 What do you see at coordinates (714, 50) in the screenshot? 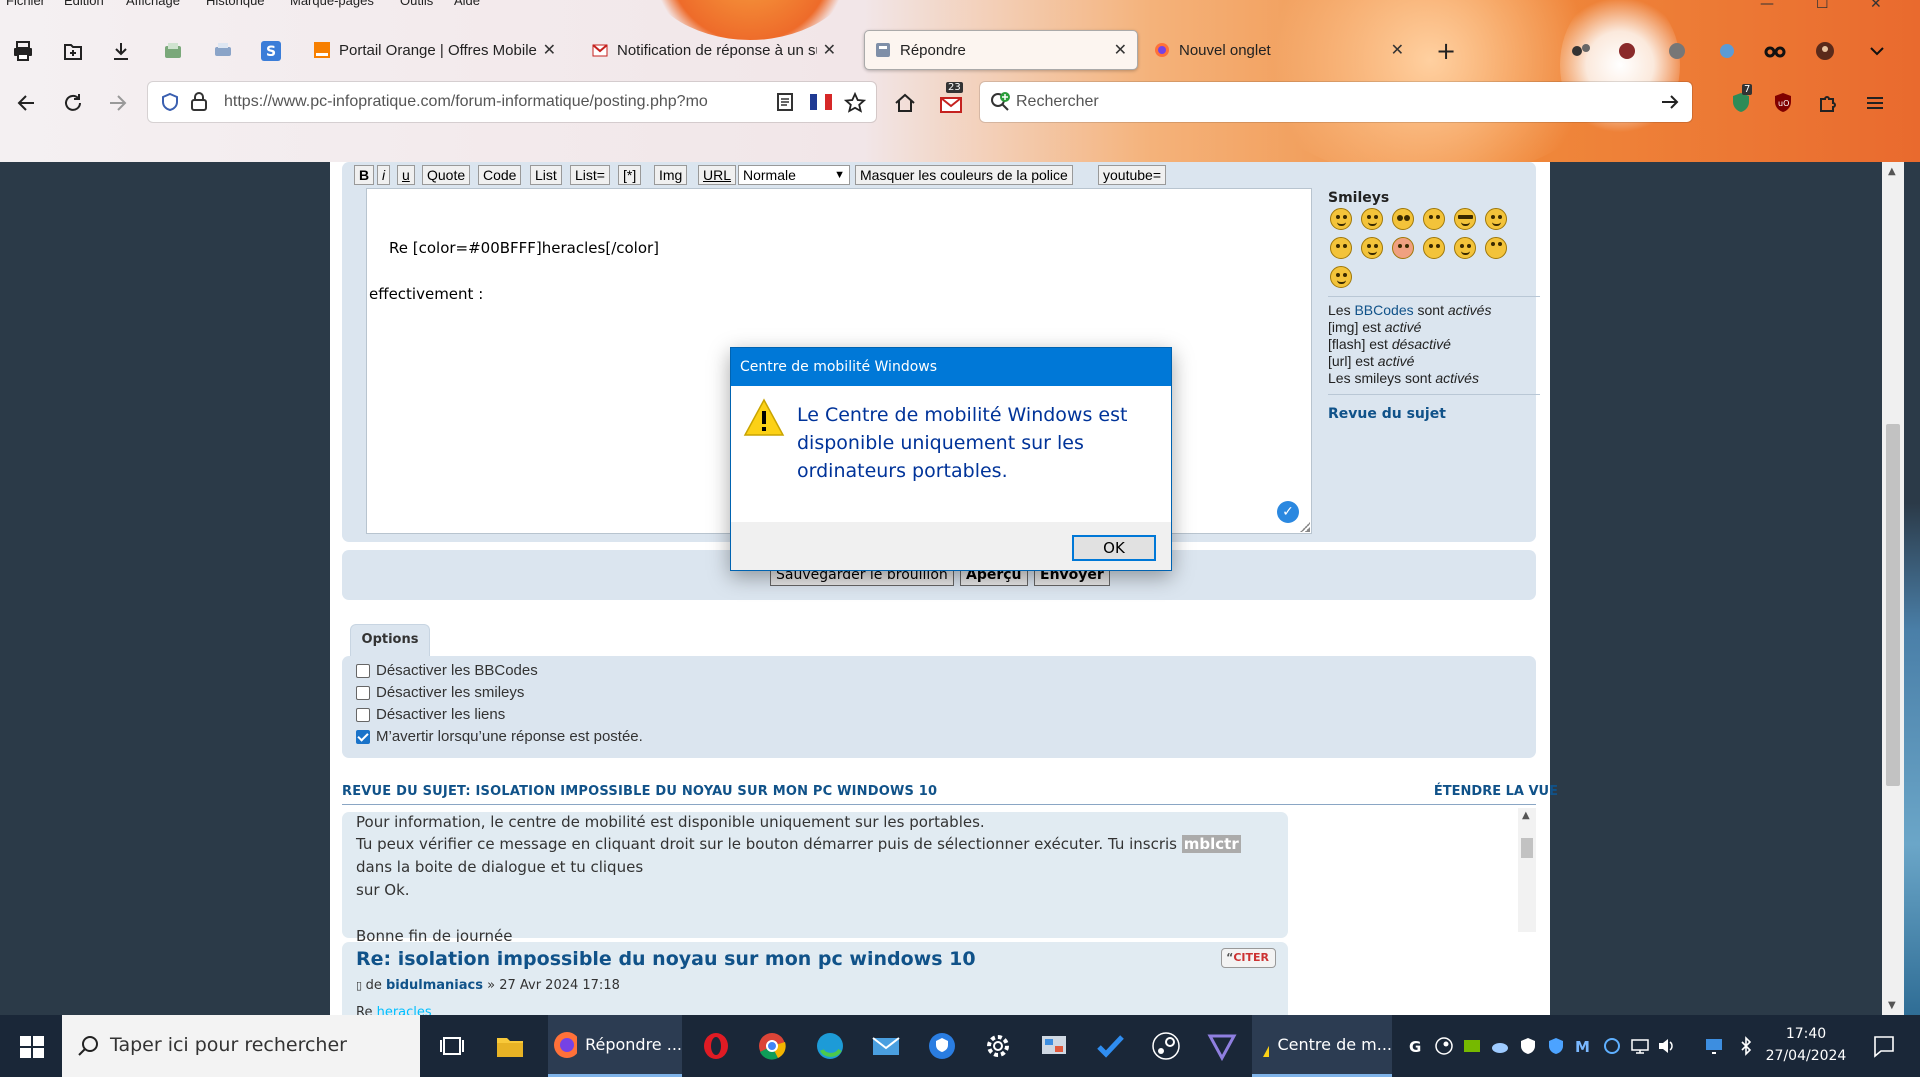
I see `tab-gmail: Notification de réponse à un su ✕` at bounding box center [714, 50].